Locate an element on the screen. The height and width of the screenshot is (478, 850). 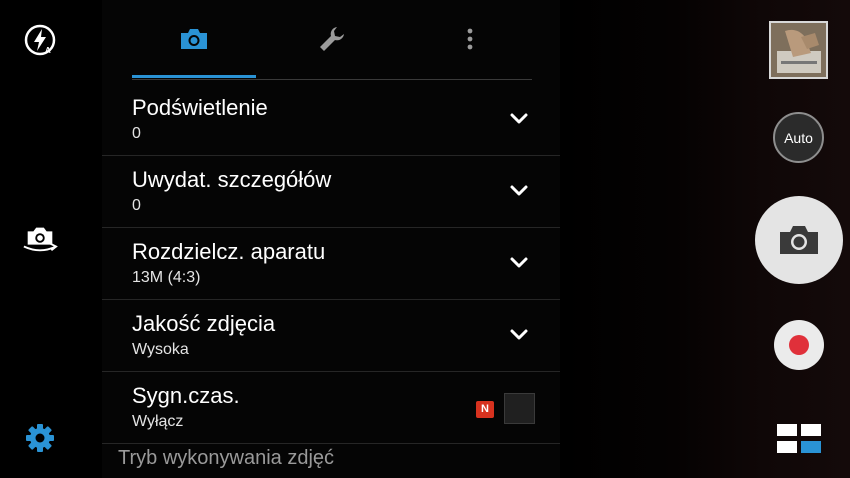
setting-row-timestamp: Sygn.czas. Wyłącz N is located at coordinates (331, 408).